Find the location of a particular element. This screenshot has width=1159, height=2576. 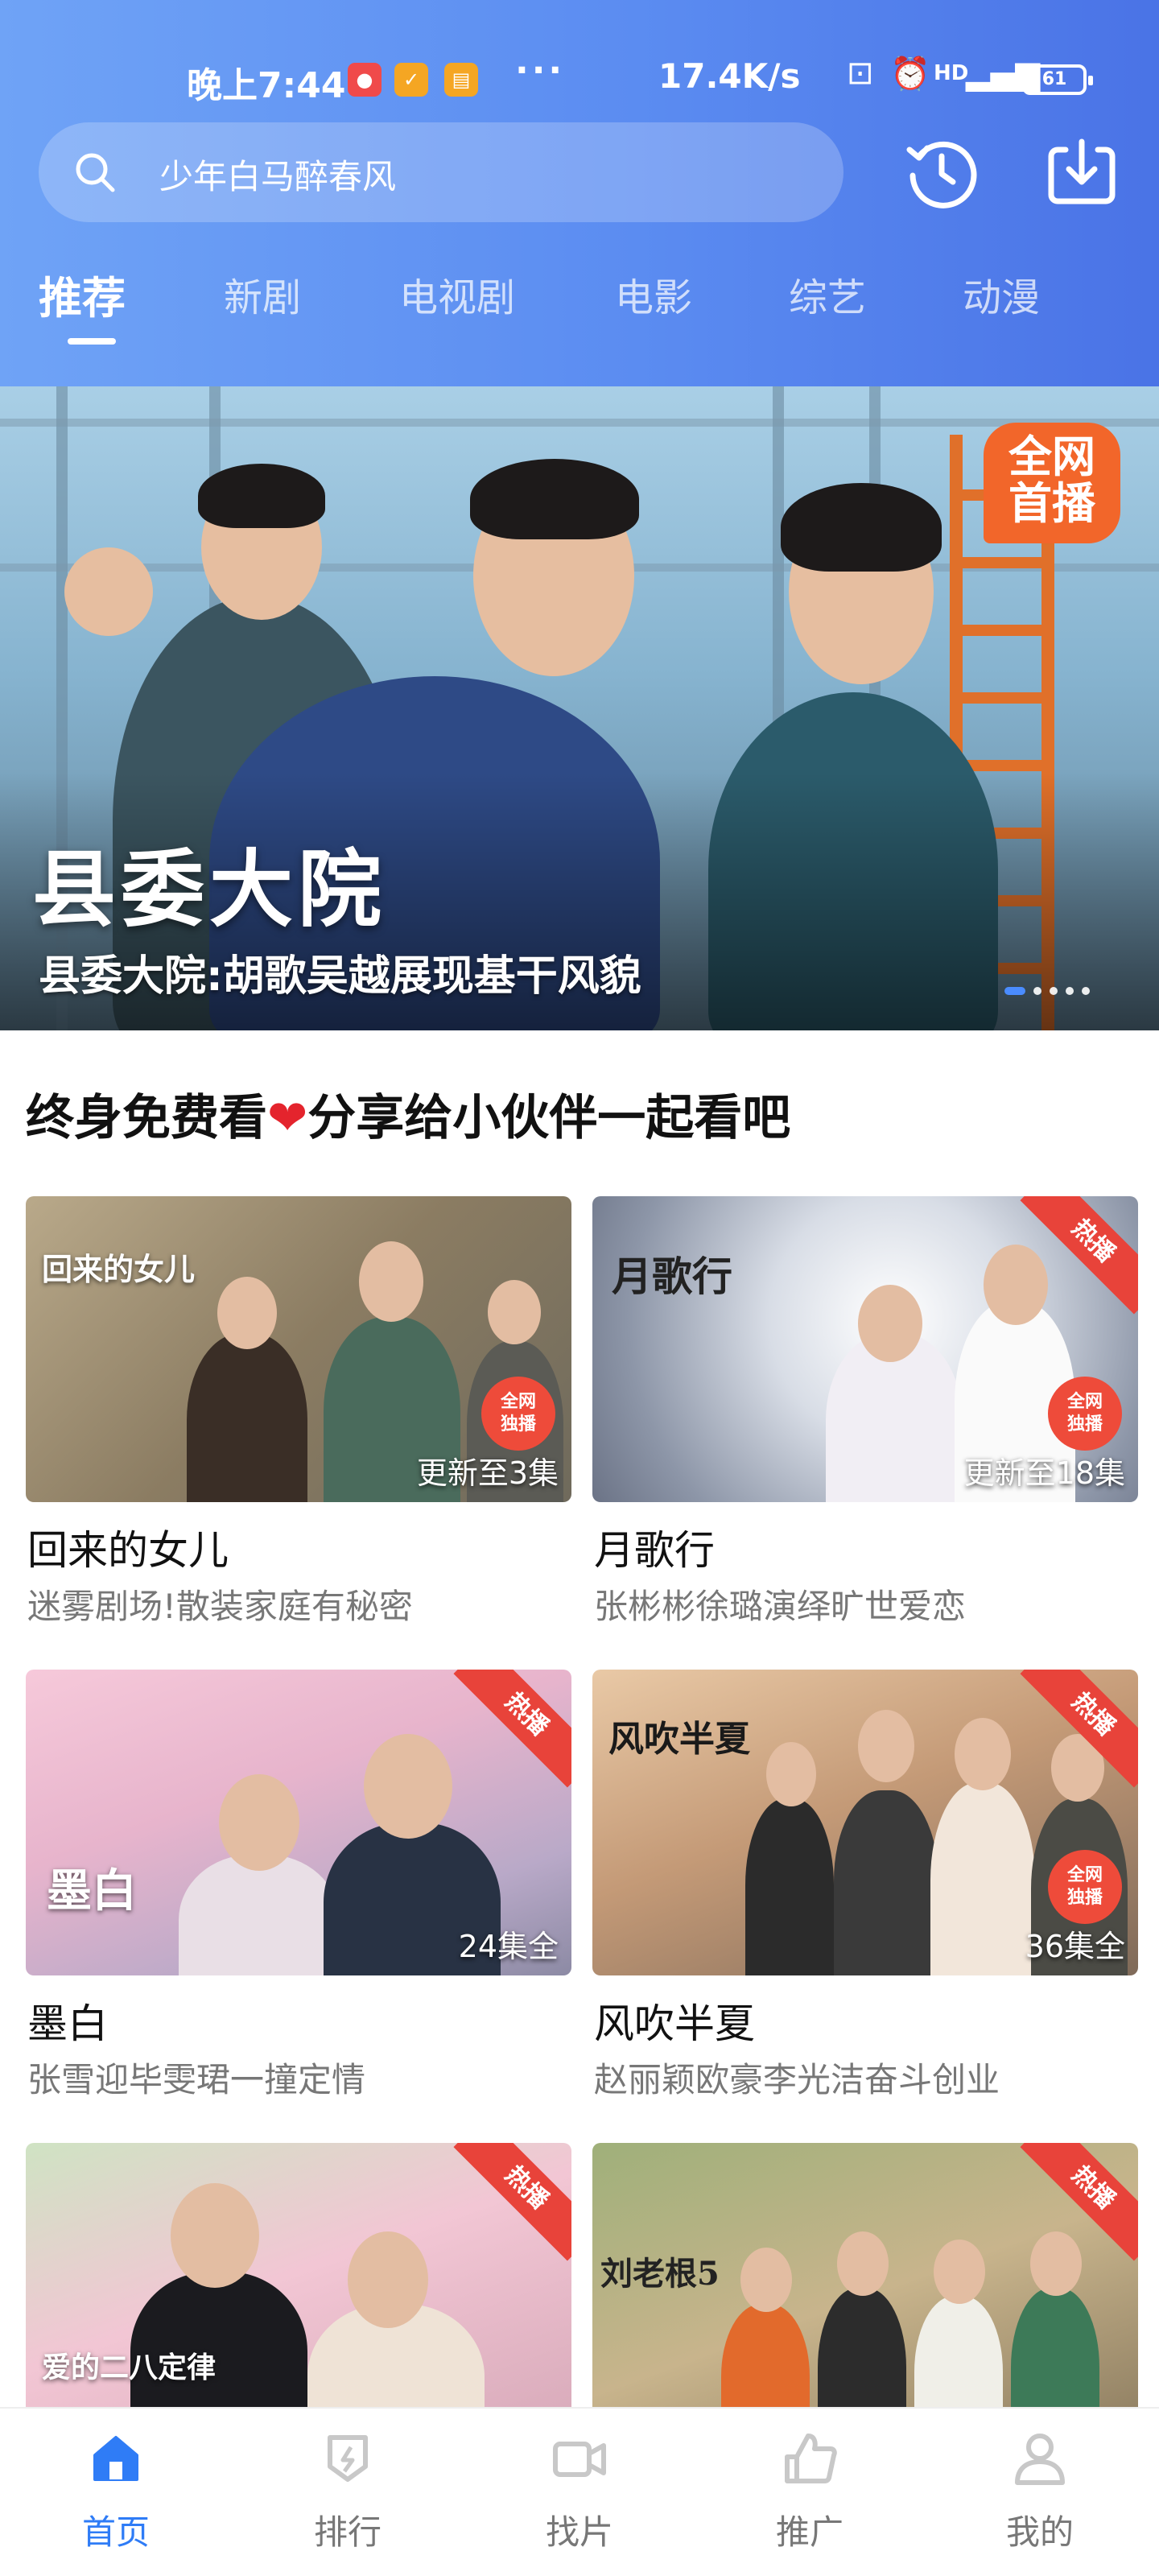

banner-caption: 县委大院:胡歌吴越展现基干风貌 is located at coordinates (340, 976).